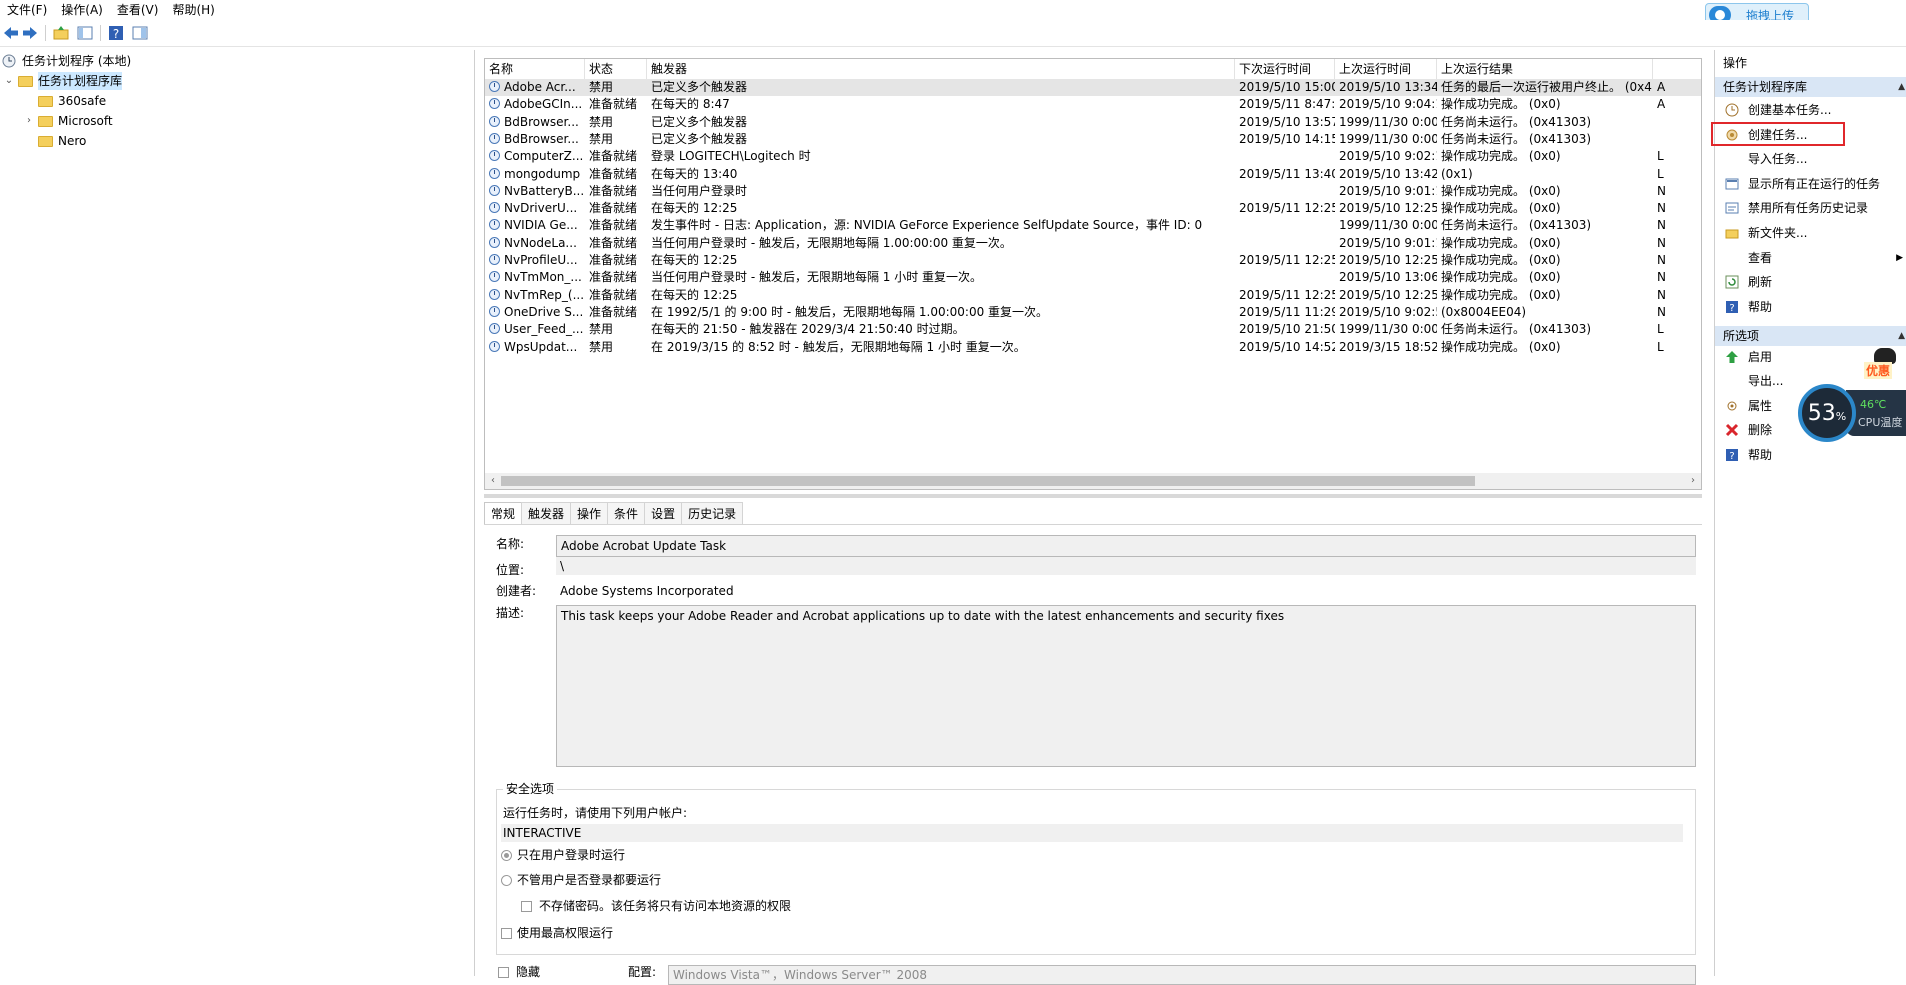 The image size is (1906, 985). What do you see at coordinates (1810, 336) in the screenshot?
I see `section-selected-header: 所选项 ▲` at bounding box center [1810, 336].